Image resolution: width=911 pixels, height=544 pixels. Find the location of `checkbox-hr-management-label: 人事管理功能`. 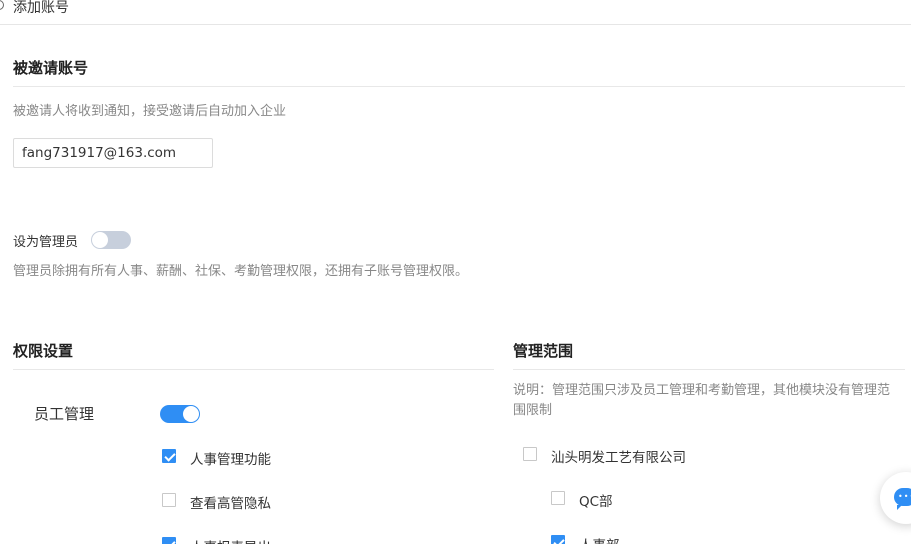

checkbox-hr-management-label: 人事管理功能 is located at coordinates (230, 460).